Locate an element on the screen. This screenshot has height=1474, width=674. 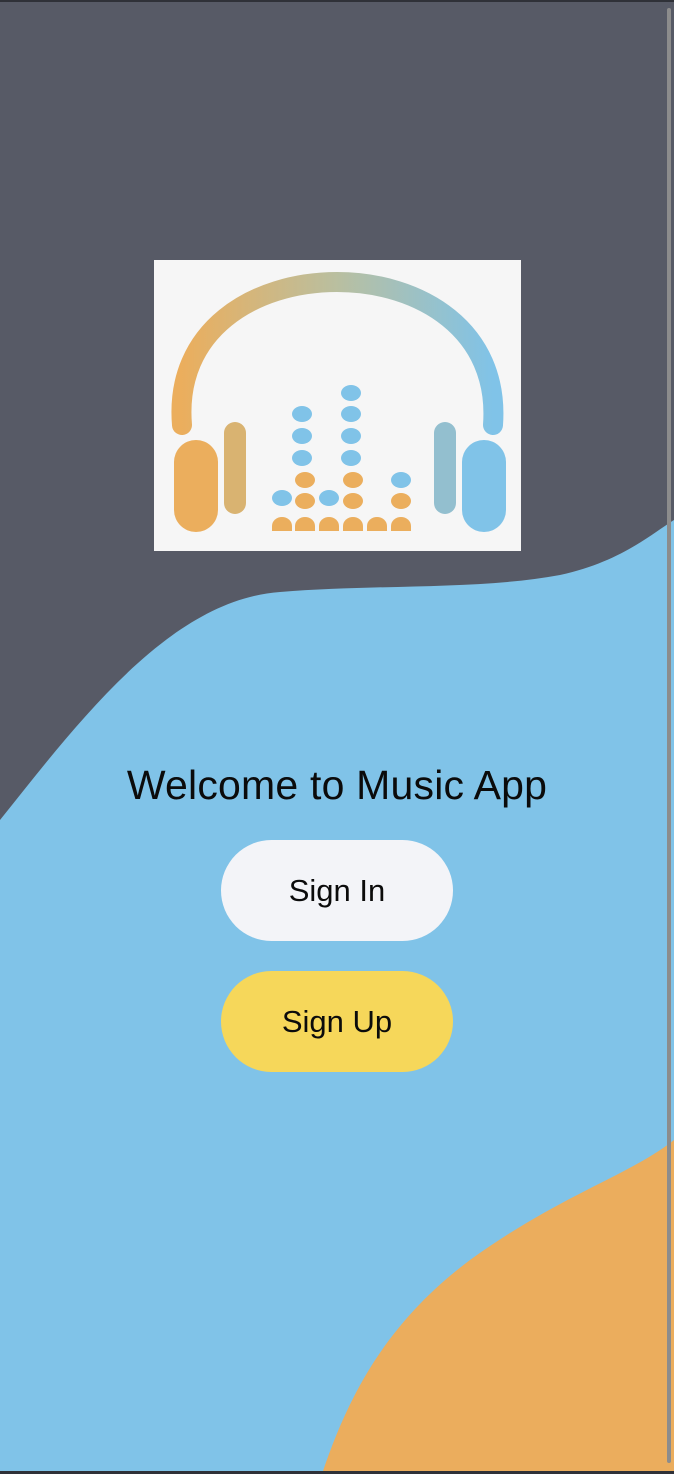
sign-up-label: Sign Up is located at coordinates (337, 1021).